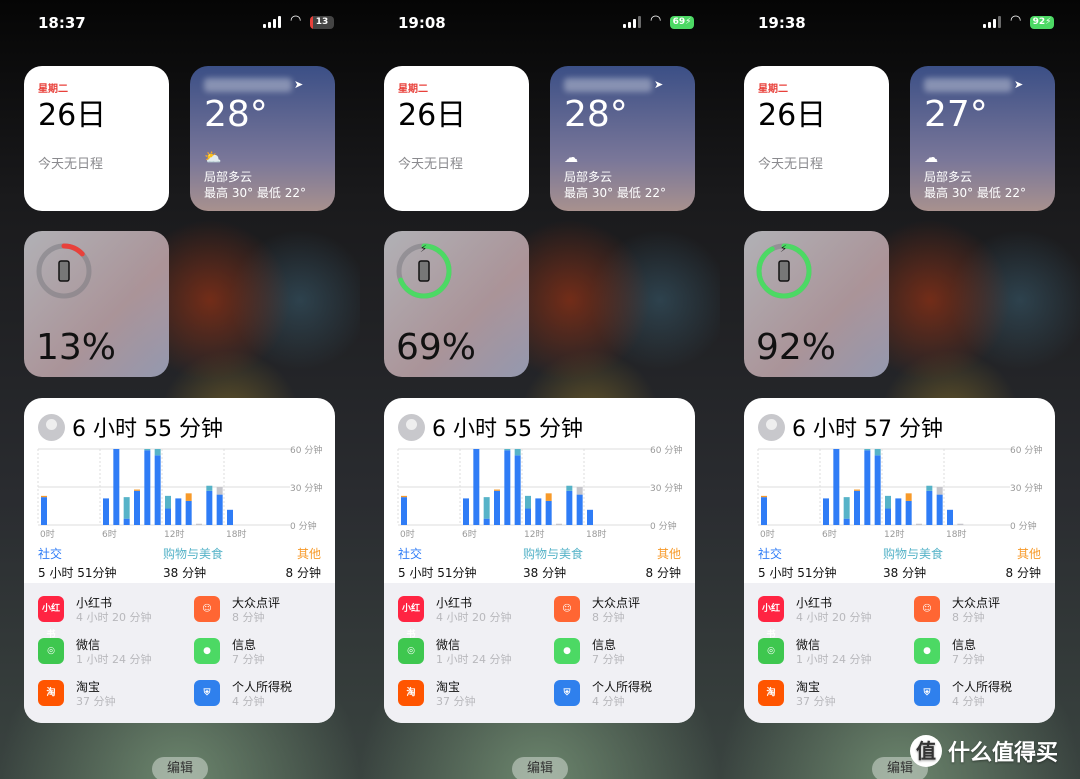 This screenshot has width=1080, height=779. What do you see at coordinates (982, 138) in the screenshot?
I see `weather-widget: ➤ 27° ☁ 局部多云 最高 30° 最低 22°` at bounding box center [982, 138].